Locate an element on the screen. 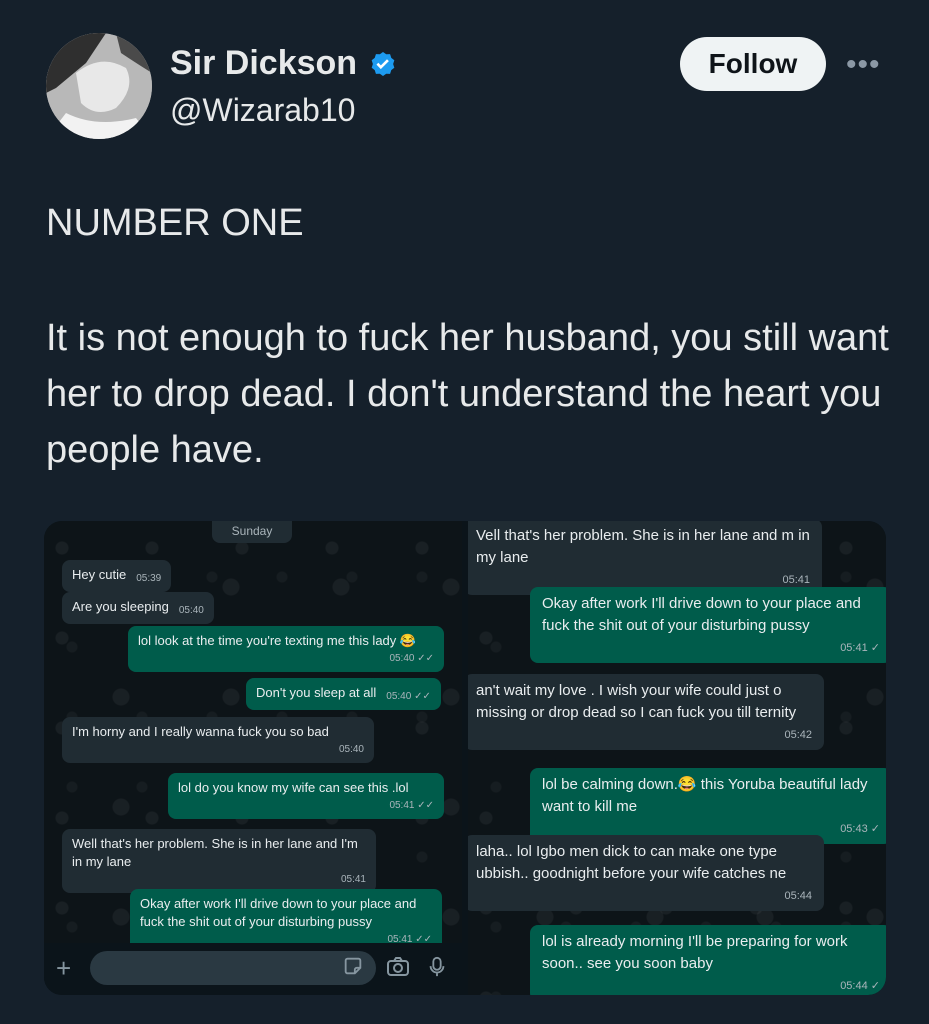 The height and width of the screenshot is (1024, 929). message-input is located at coordinates (233, 968).